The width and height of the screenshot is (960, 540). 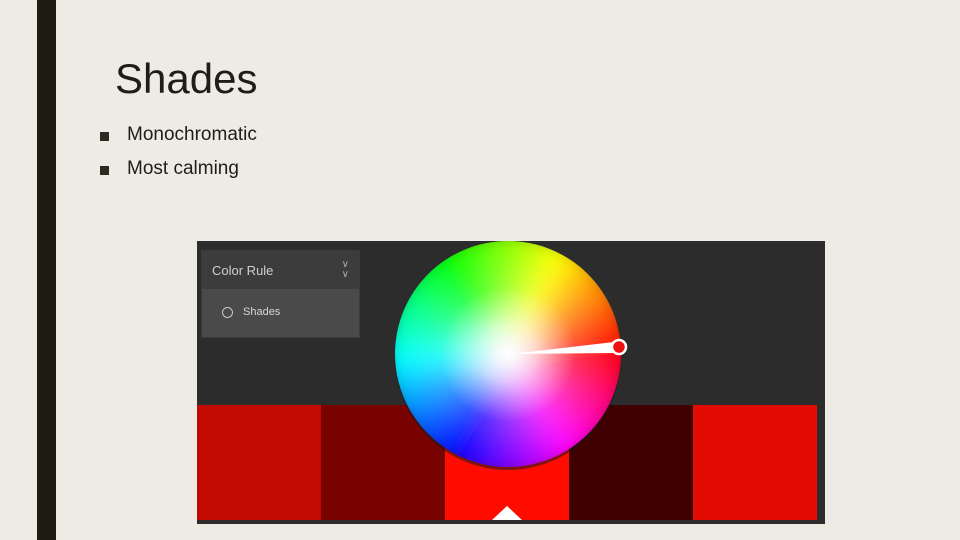 I want to click on bullet-item: Monochromatic, so click(x=178, y=135).